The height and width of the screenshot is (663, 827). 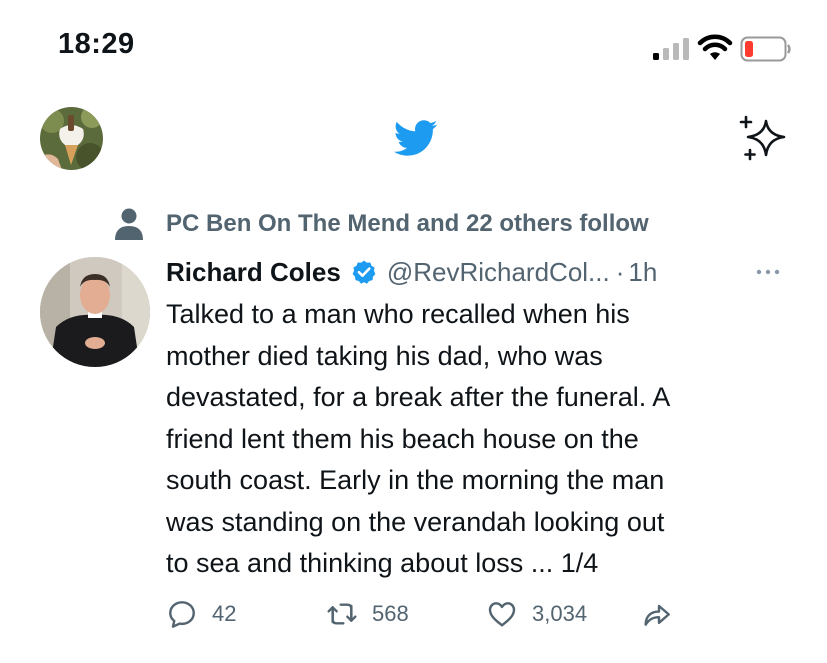 I want to click on tweet-text-line: mother died taking his dad, who was, so click(x=384, y=355).